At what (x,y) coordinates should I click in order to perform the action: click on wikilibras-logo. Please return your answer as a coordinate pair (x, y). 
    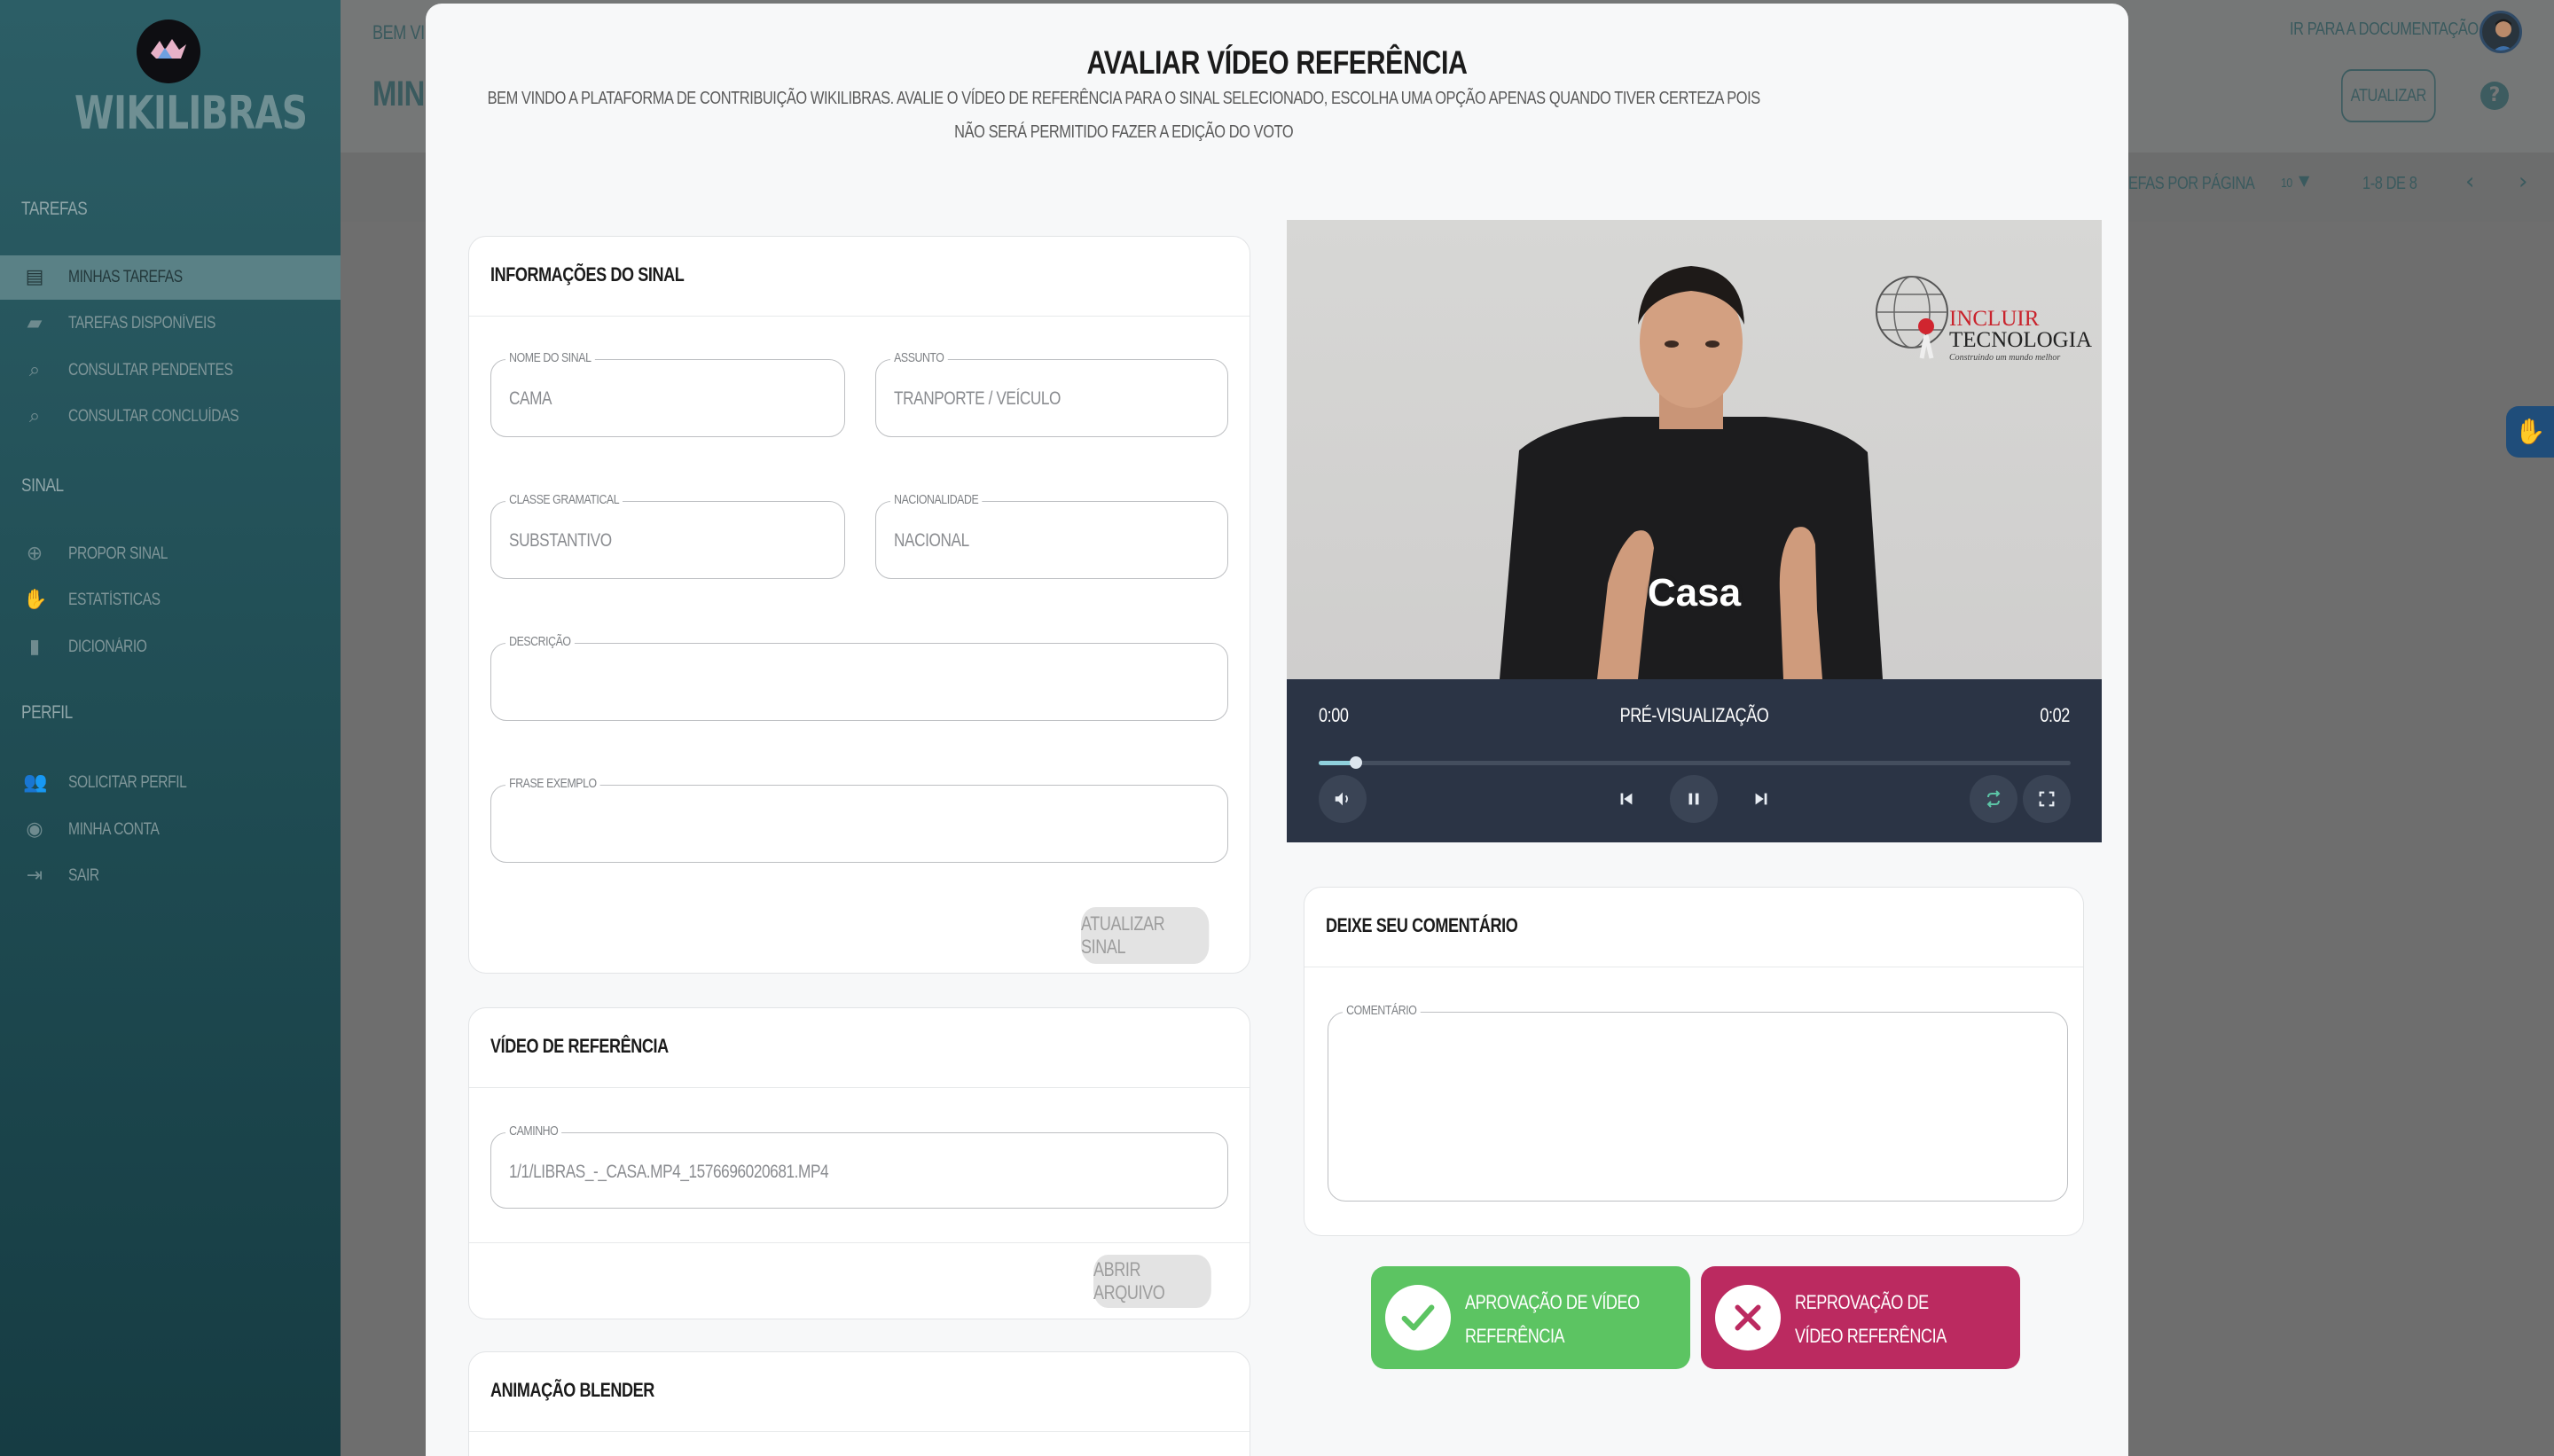
    Looking at the image, I should click on (168, 51).